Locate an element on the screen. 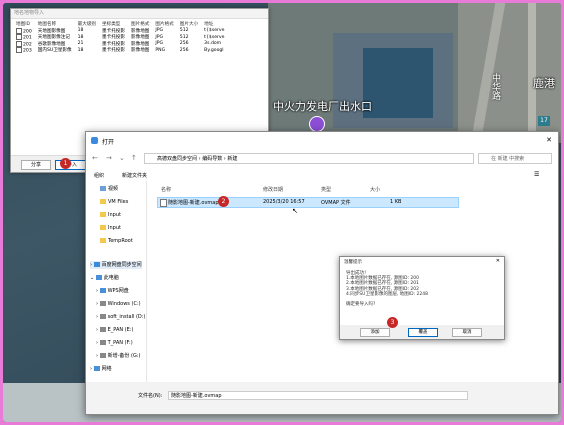  forward-icon: → is located at coordinates (109, 158).